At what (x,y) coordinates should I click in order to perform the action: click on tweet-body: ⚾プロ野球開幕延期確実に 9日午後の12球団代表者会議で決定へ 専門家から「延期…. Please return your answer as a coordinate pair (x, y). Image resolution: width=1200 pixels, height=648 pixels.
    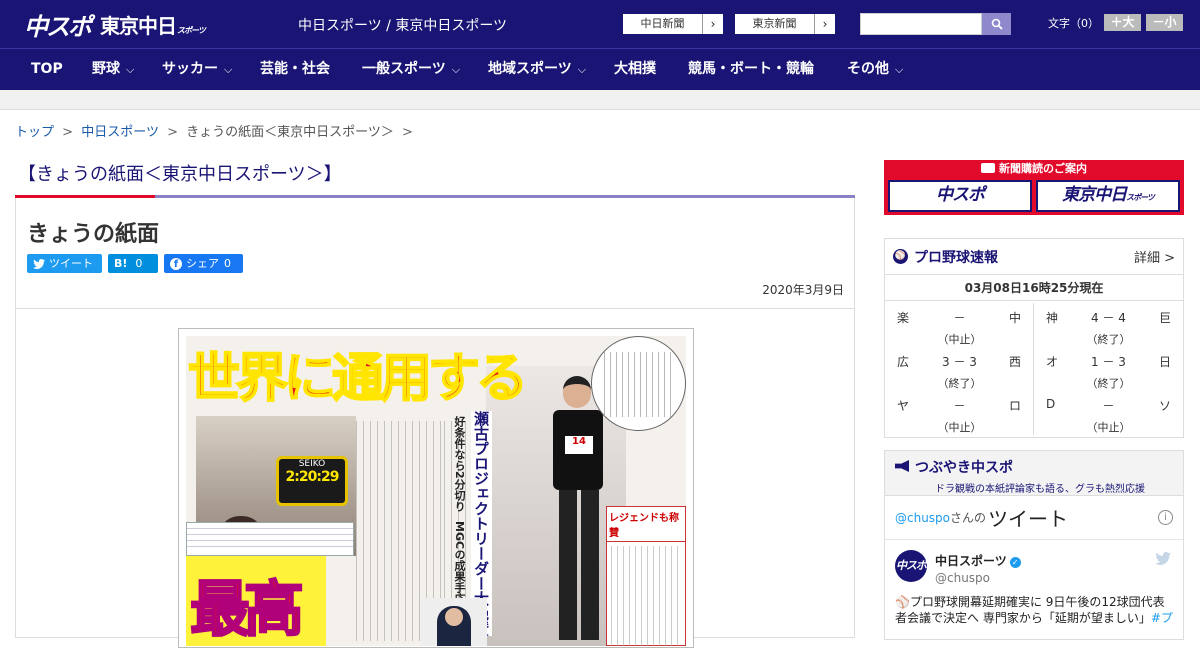
    Looking at the image, I should click on (1034, 610).